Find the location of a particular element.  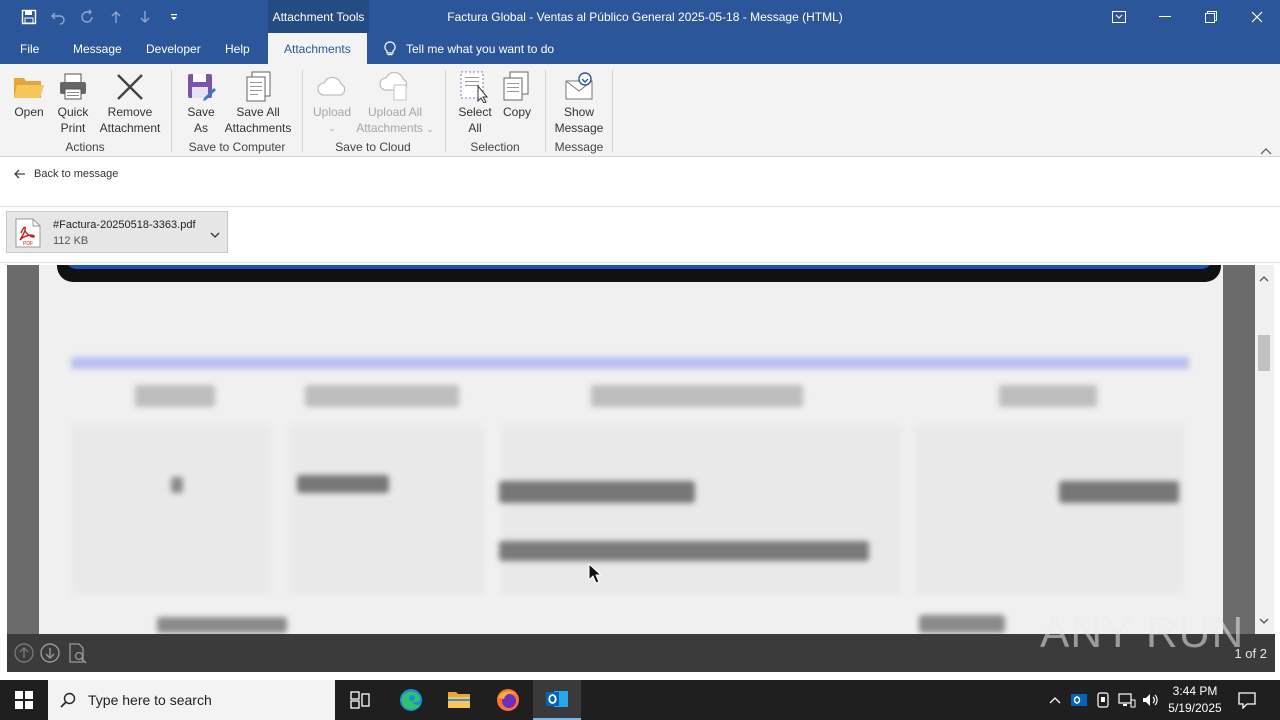

taskbar-search-box: Type here to search is located at coordinates (191, 700).